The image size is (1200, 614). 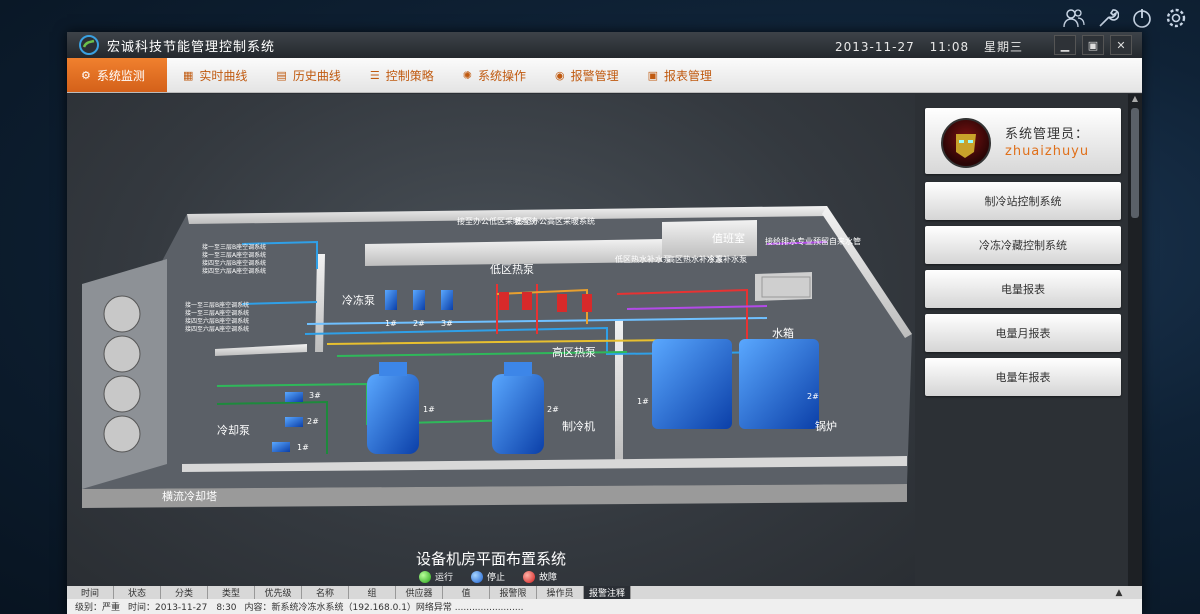 What do you see at coordinates (1047, 151) in the screenshot?
I see `user-name: zhuaizhuyu` at bounding box center [1047, 151].